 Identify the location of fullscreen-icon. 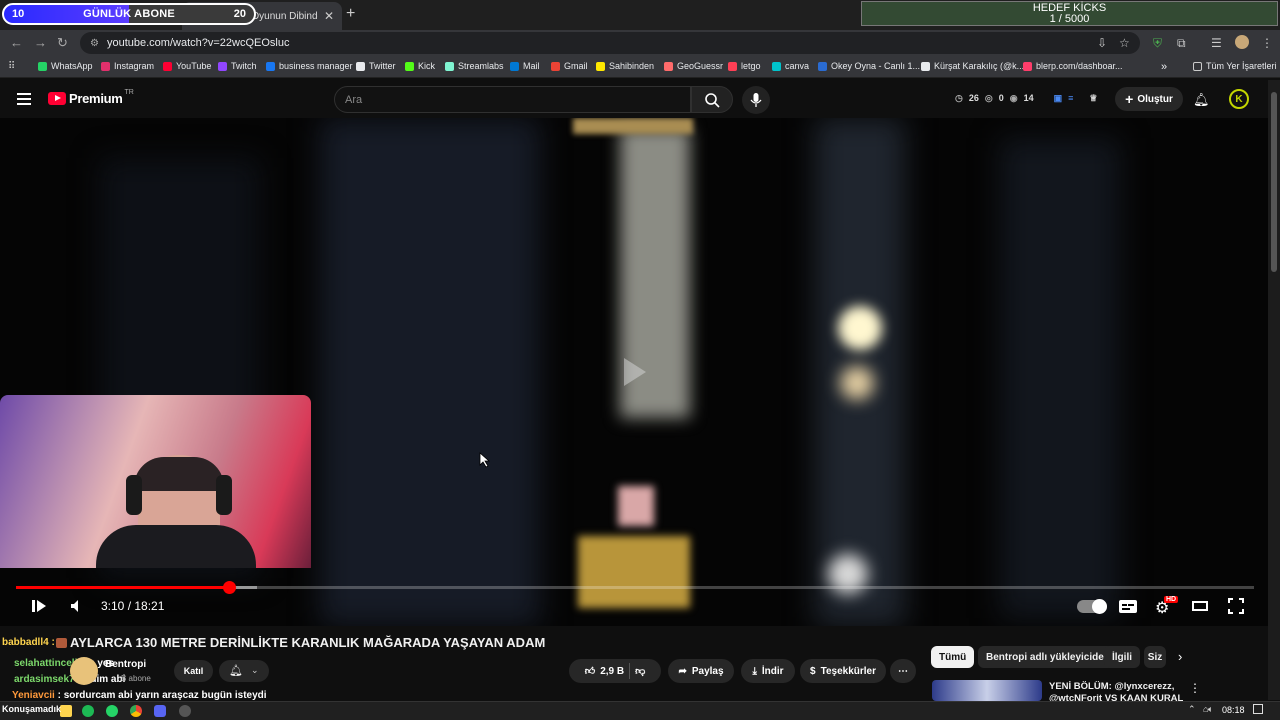
(1236, 606).